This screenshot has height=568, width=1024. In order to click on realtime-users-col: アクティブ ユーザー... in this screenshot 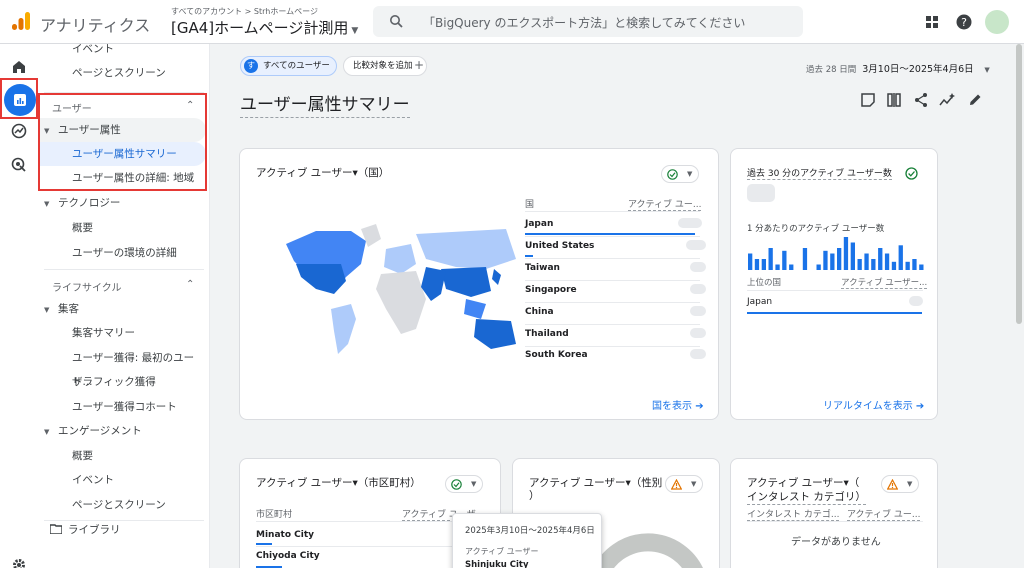, I will do `click(884, 282)`.